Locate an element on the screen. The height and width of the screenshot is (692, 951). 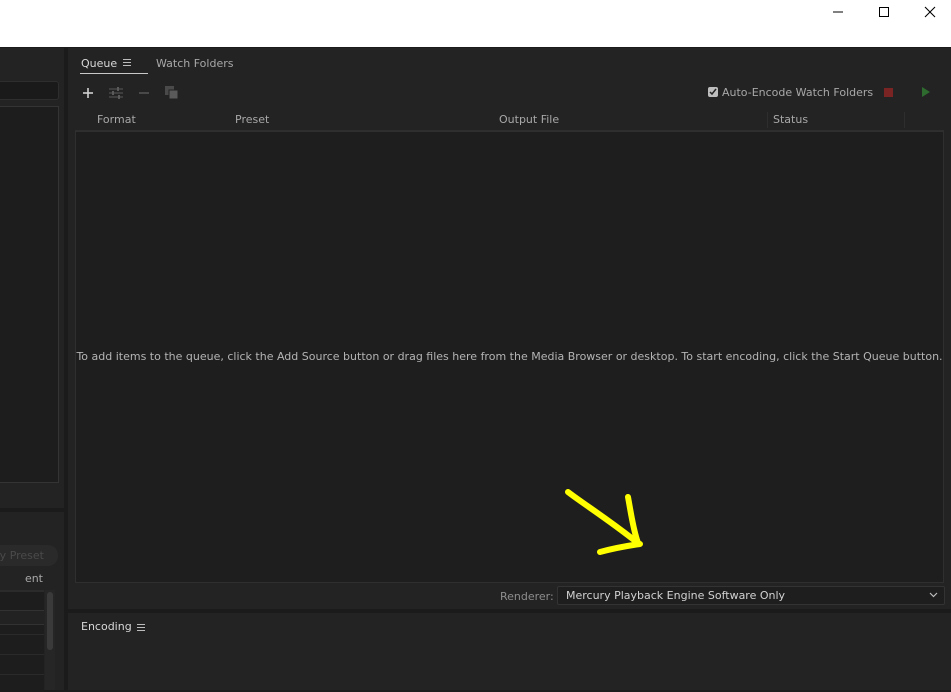
tab-watch-folders: Watch Folders is located at coordinates (194, 64).